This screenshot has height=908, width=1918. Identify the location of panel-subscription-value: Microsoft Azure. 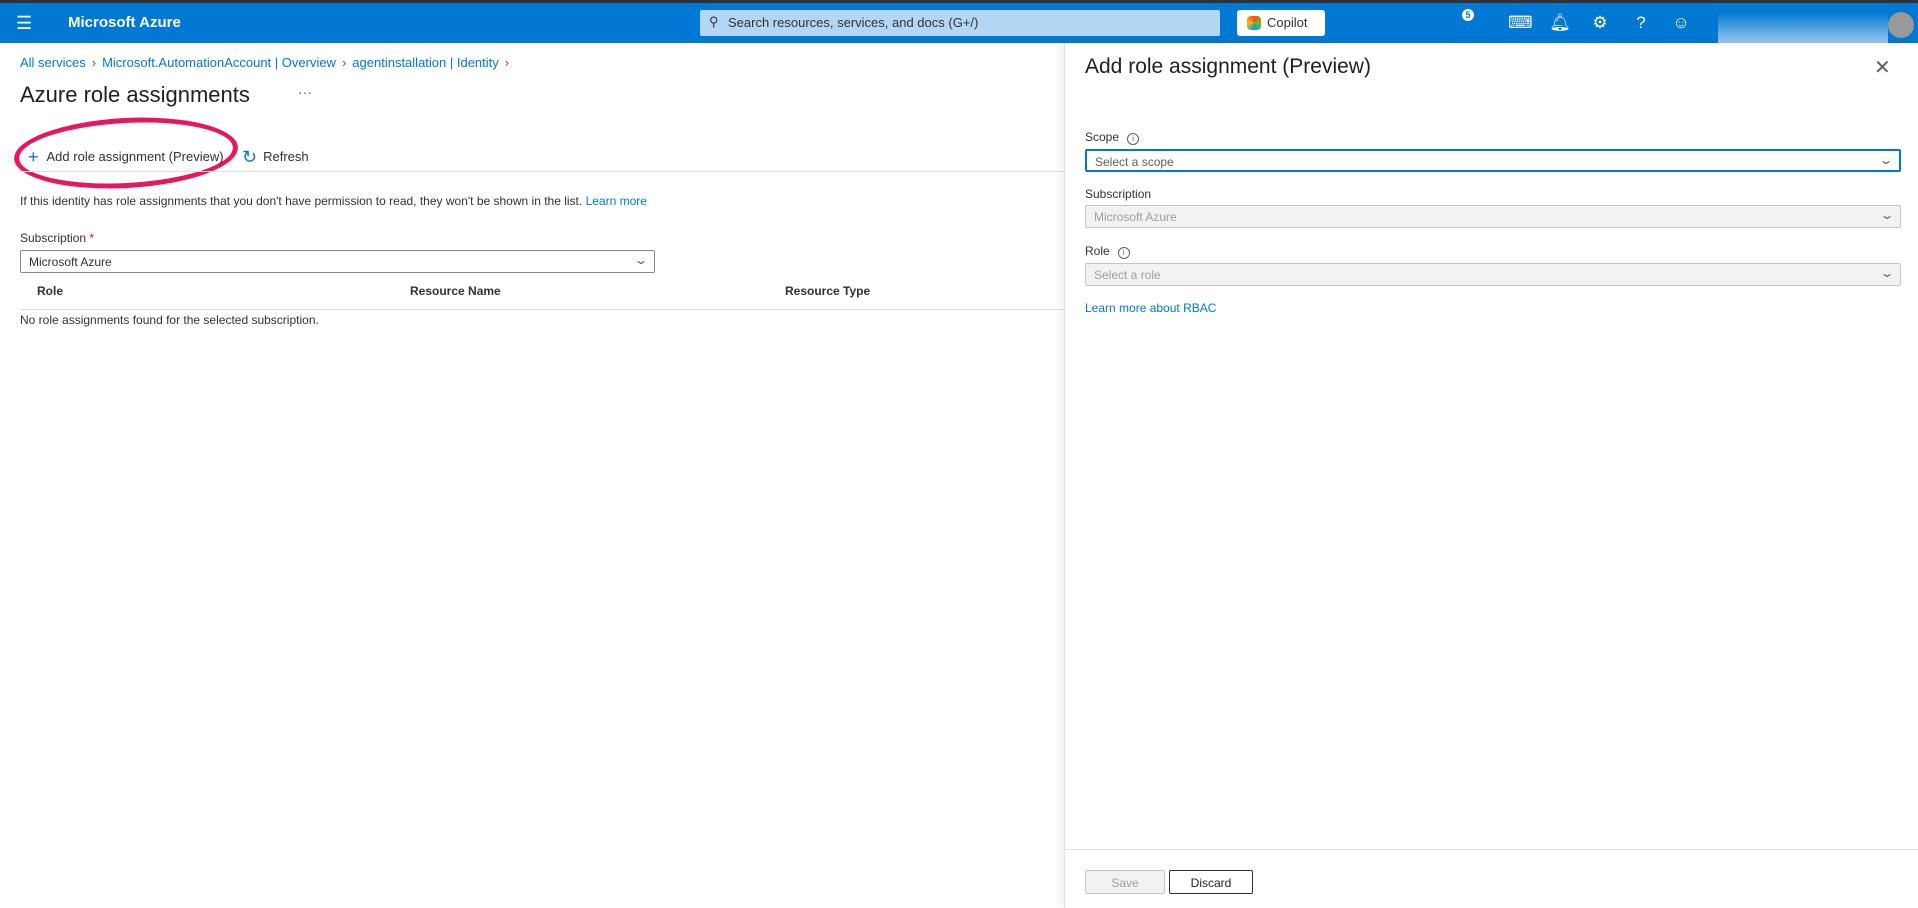
(1135, 217).